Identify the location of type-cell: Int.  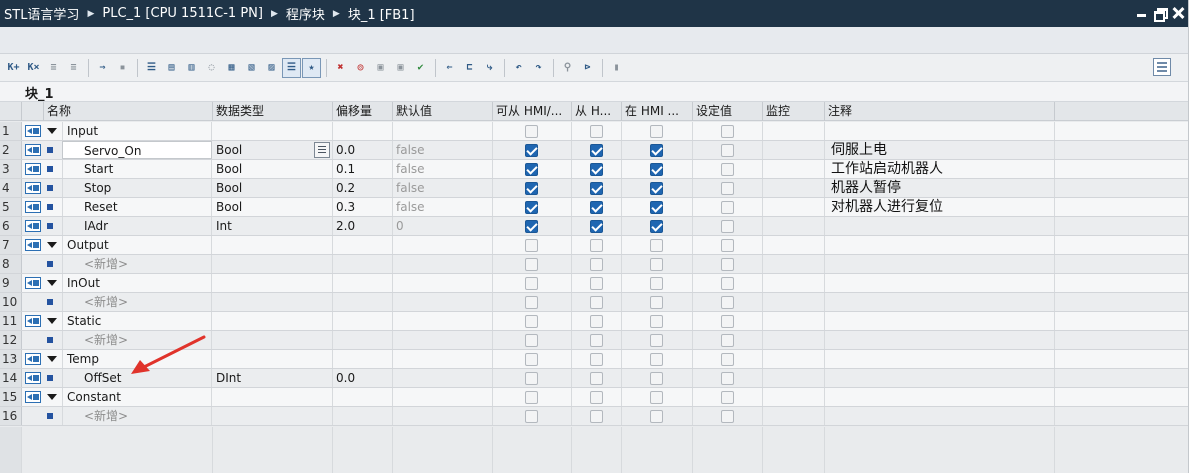
(273, 226).